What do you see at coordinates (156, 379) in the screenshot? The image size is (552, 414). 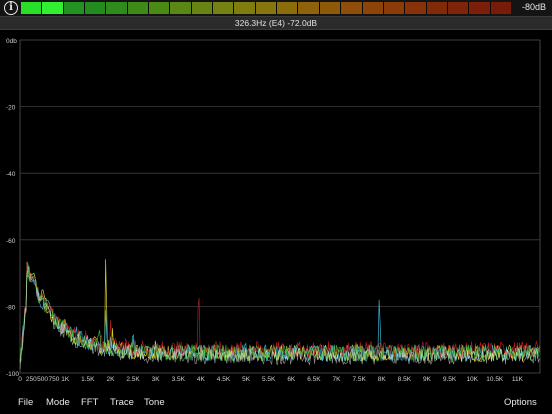 I see `x-tick-label: 3K` at bounding box center [156, 379].